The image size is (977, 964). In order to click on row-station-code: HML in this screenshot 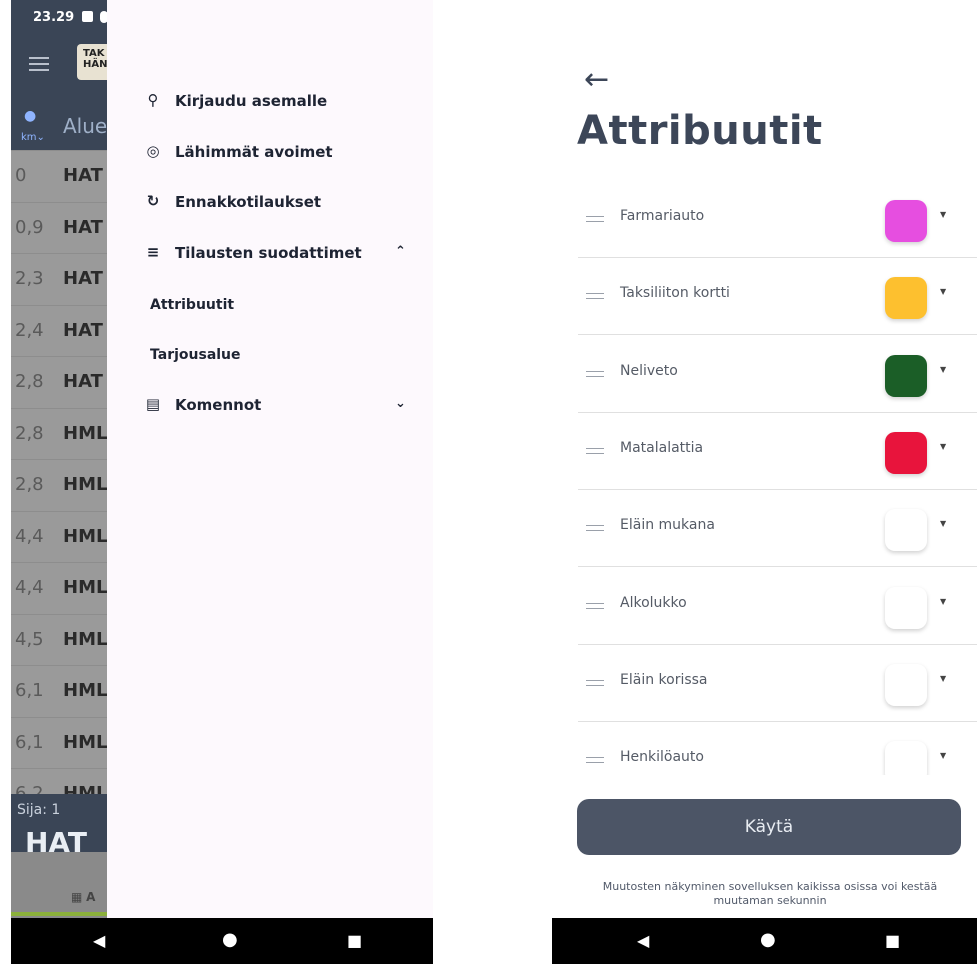, I will do `click(85, 788)`.